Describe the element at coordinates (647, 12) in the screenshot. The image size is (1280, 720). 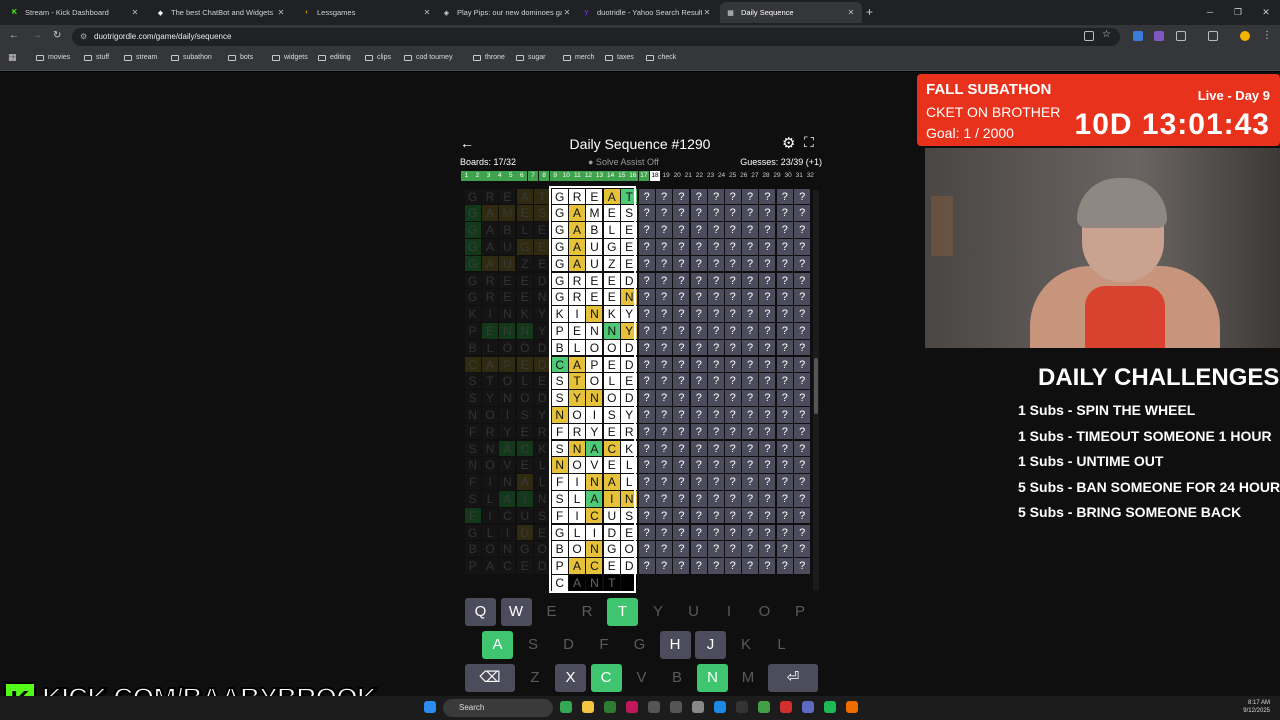
I see `browser-tab: y duotridle - Yahoo Search Results ✕` at that location.